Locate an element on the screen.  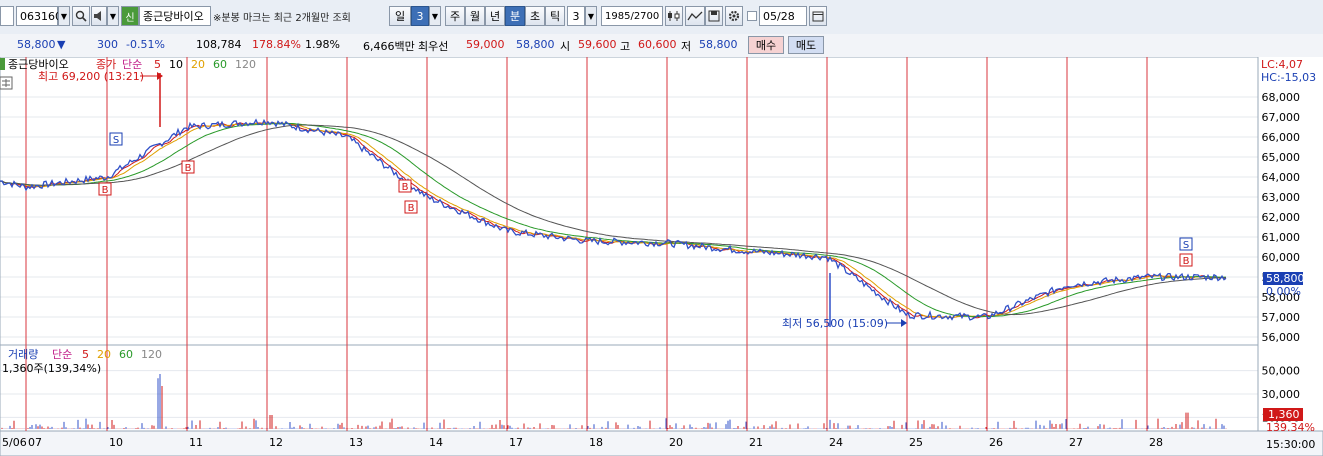
y-tick-label: 65,000 is located at coordinates (1281, 157).